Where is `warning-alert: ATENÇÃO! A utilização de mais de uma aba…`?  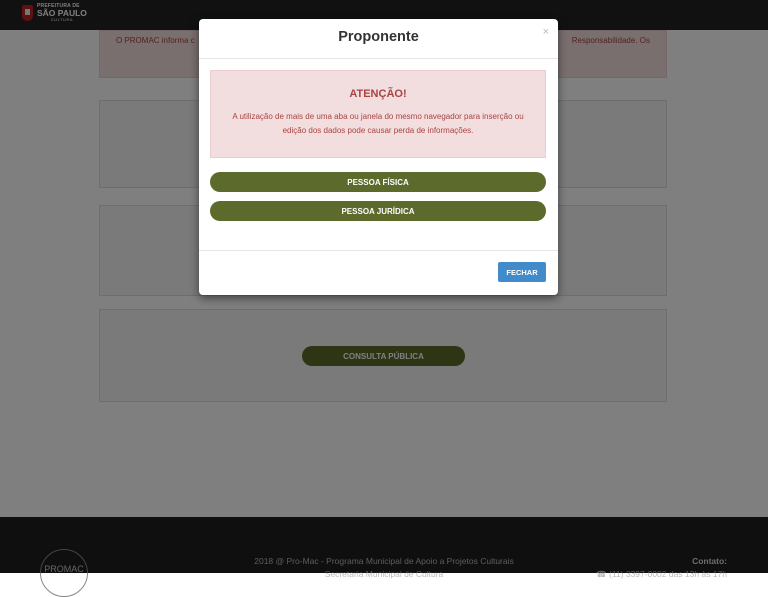
warning-alert: ATENÇÃO! A utilização de mais de uma aba… is located at coordinates (378, 114).